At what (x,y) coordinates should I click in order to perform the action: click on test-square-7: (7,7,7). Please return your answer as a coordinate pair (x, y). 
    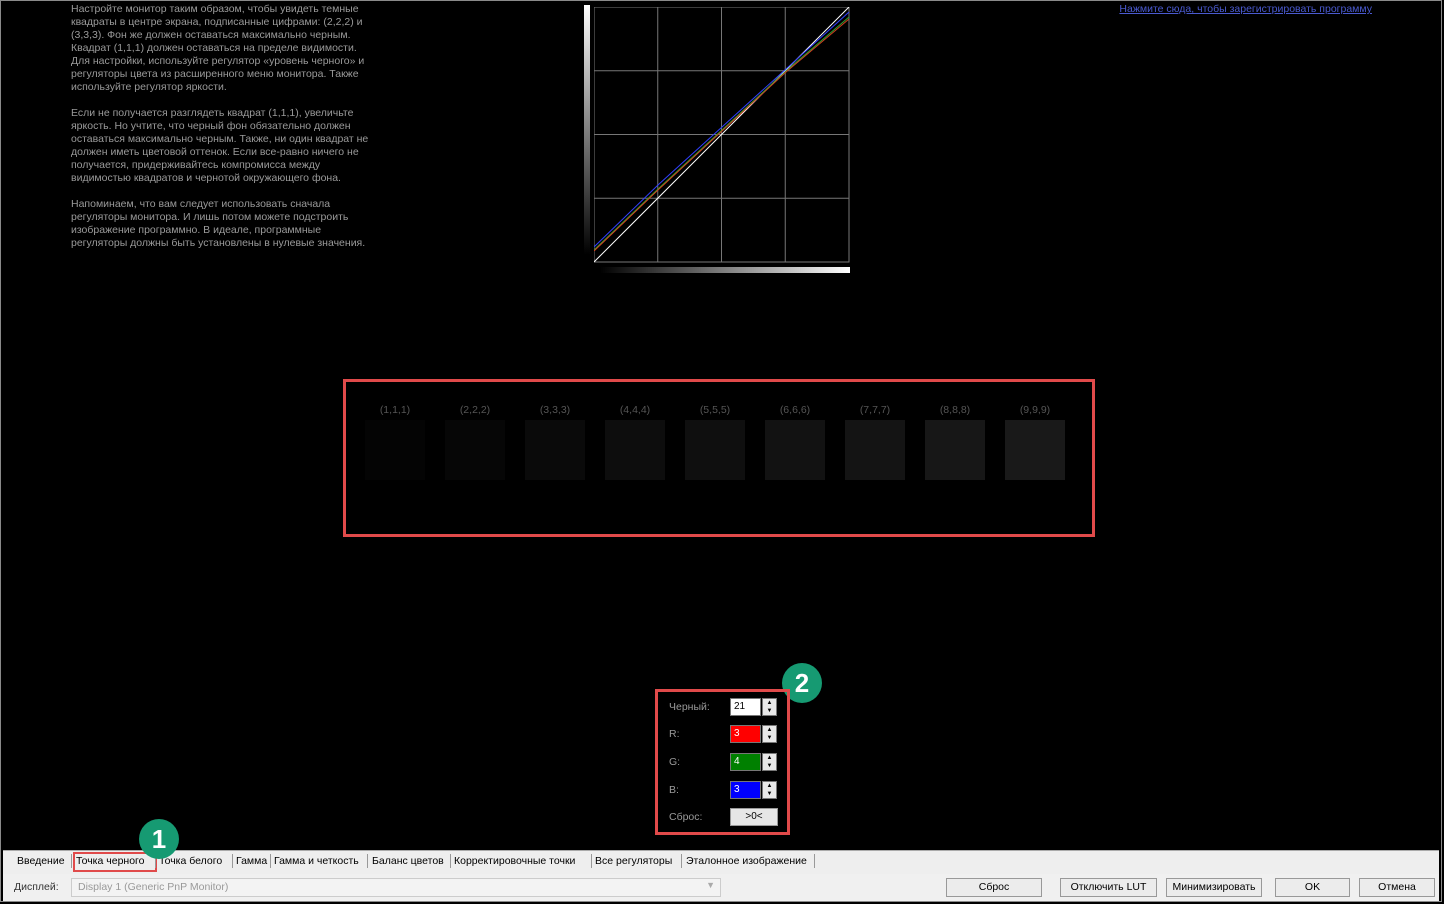
    Looking at the image, I should click on (875, 442).